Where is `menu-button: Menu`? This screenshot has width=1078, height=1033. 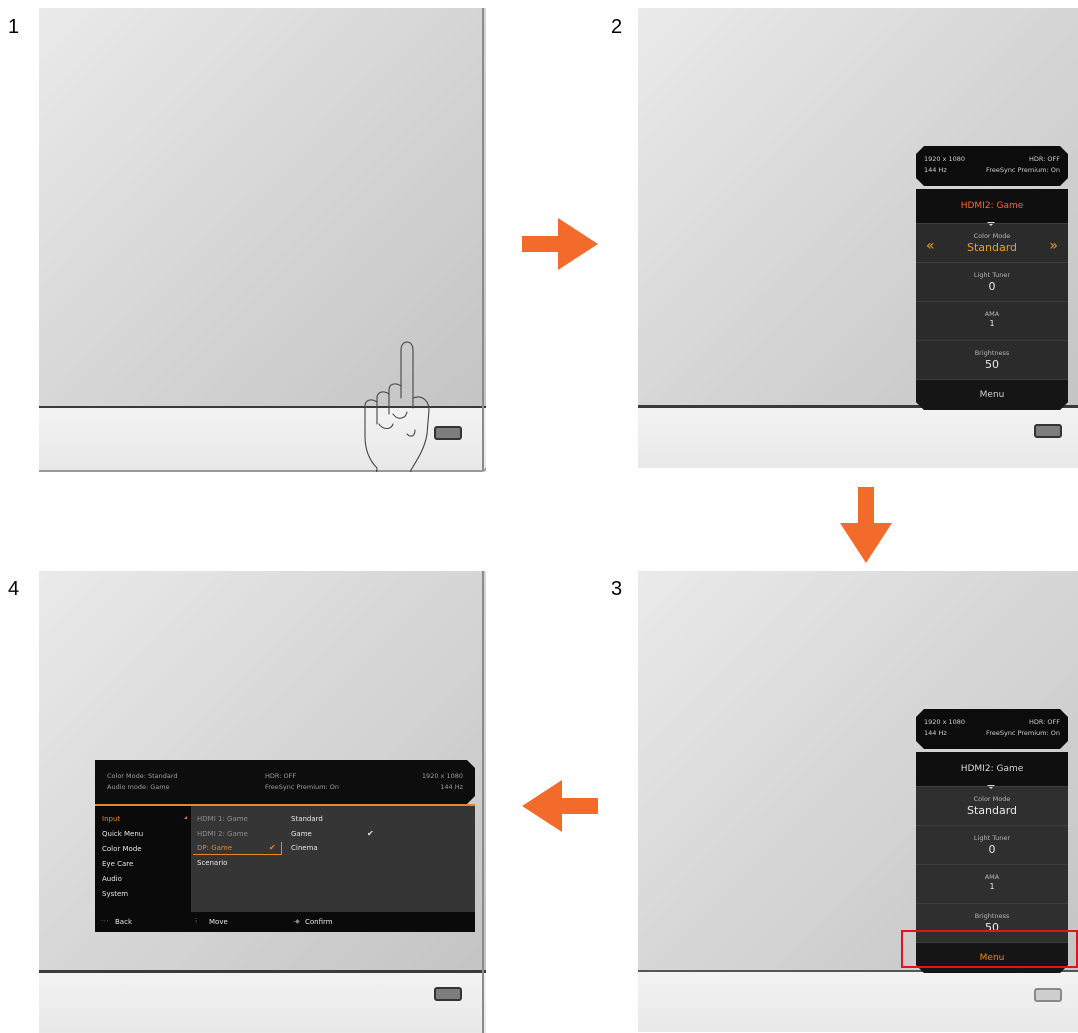
menu-button: Menu is located at coordinates (992, 394).